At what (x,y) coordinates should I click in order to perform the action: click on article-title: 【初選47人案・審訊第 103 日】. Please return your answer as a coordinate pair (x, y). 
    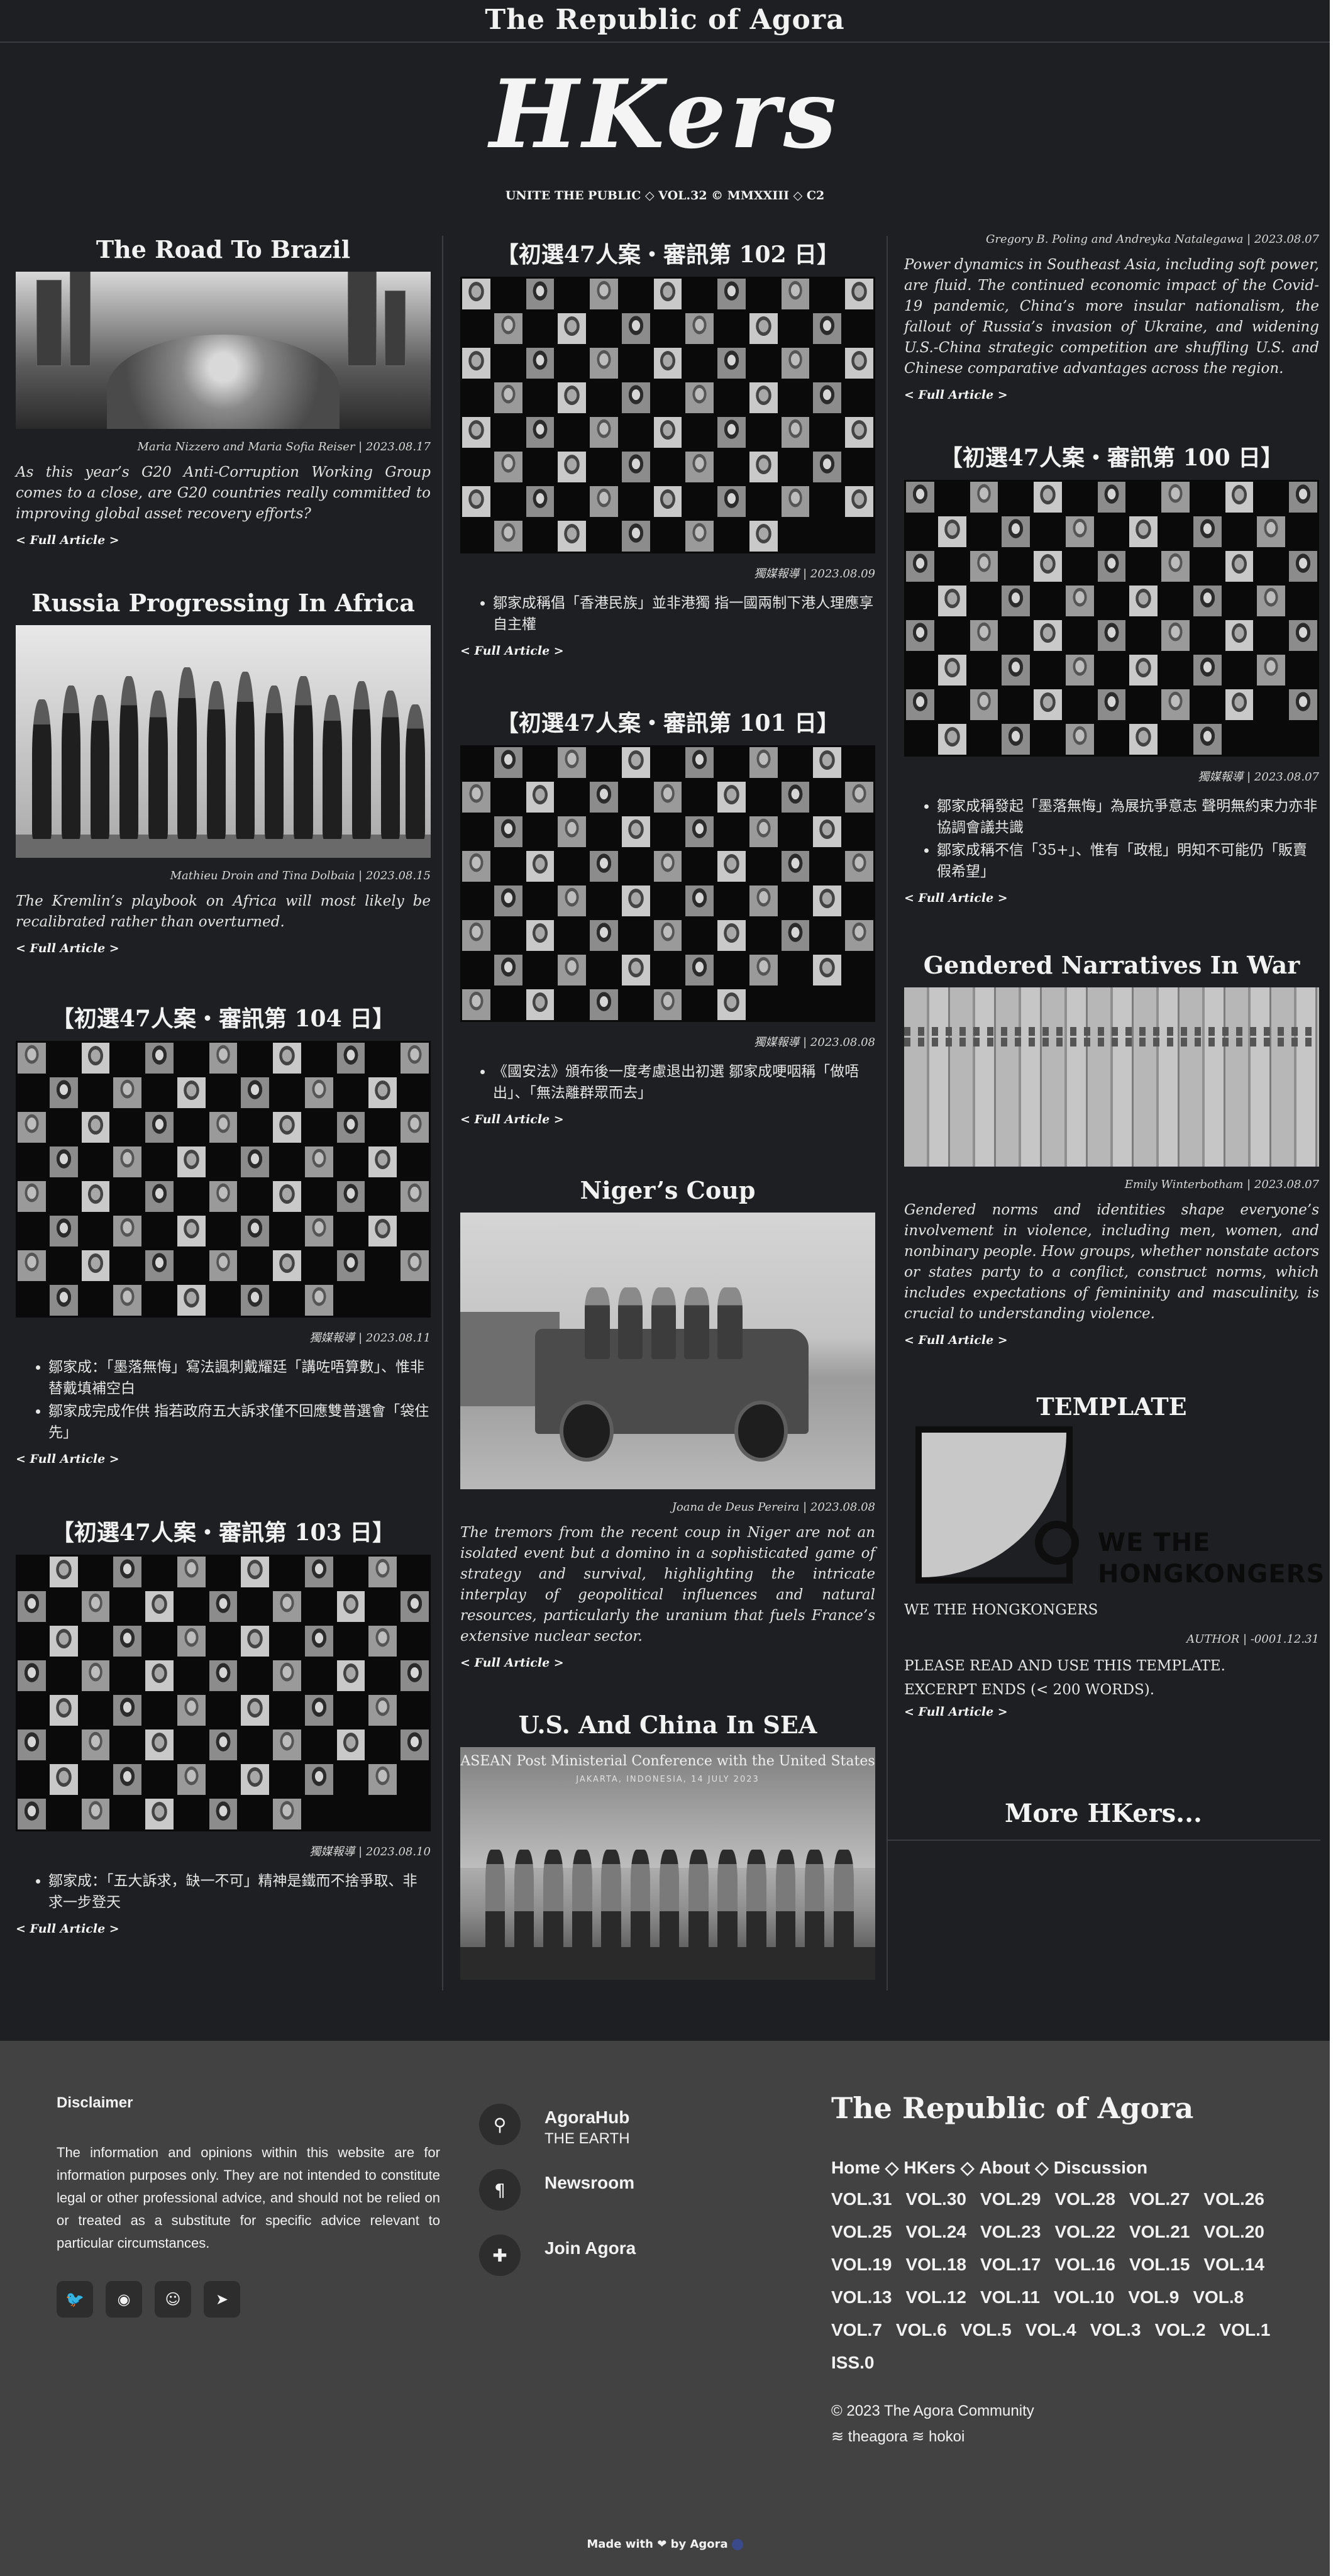
    Looking at the image, I should click on (224, 1532).